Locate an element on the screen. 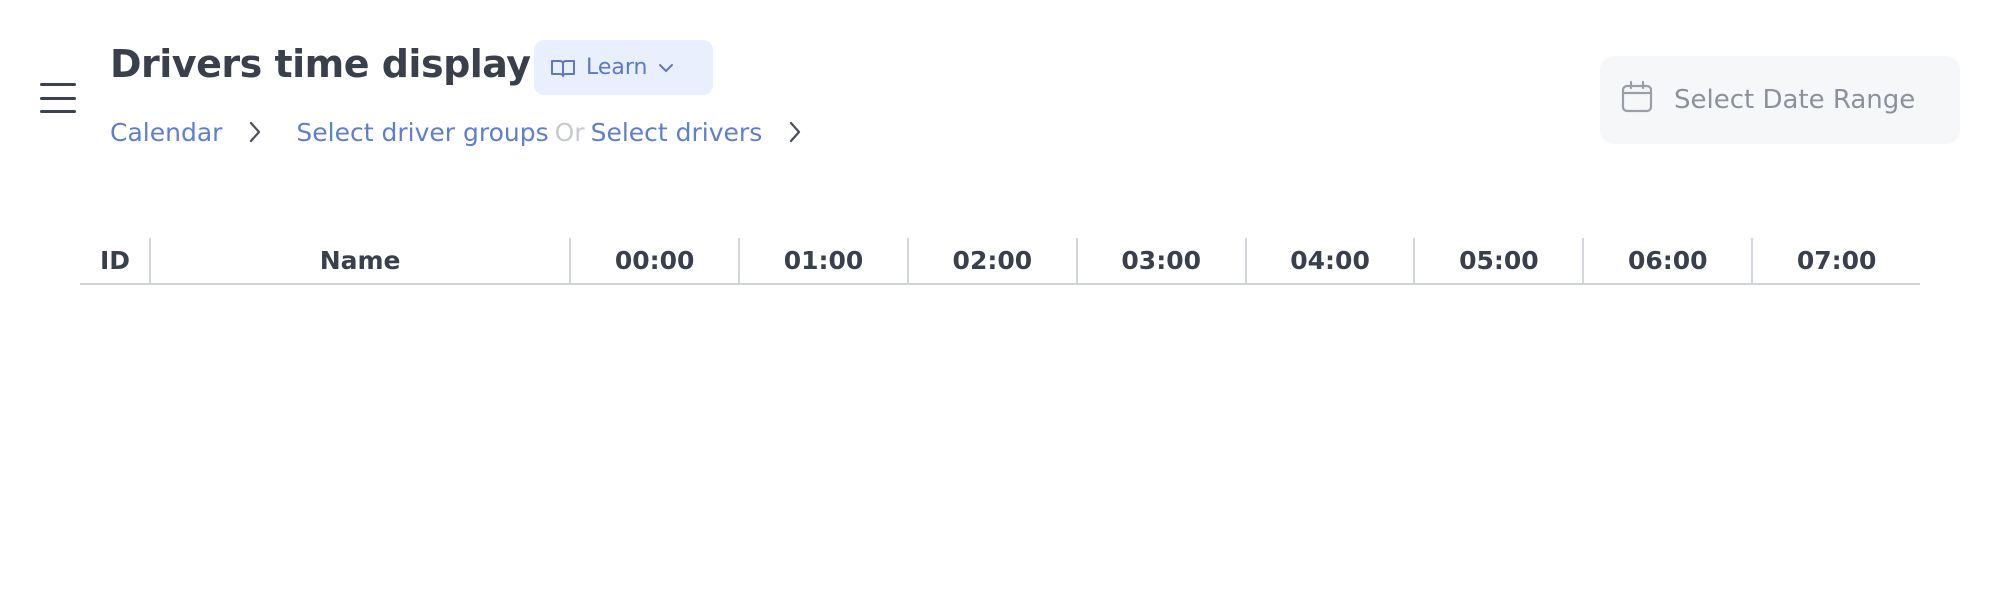 Image resolution: width=2000 pixels, height=600 pixels. learn-button: Learn is located at coordinates (623, 67).